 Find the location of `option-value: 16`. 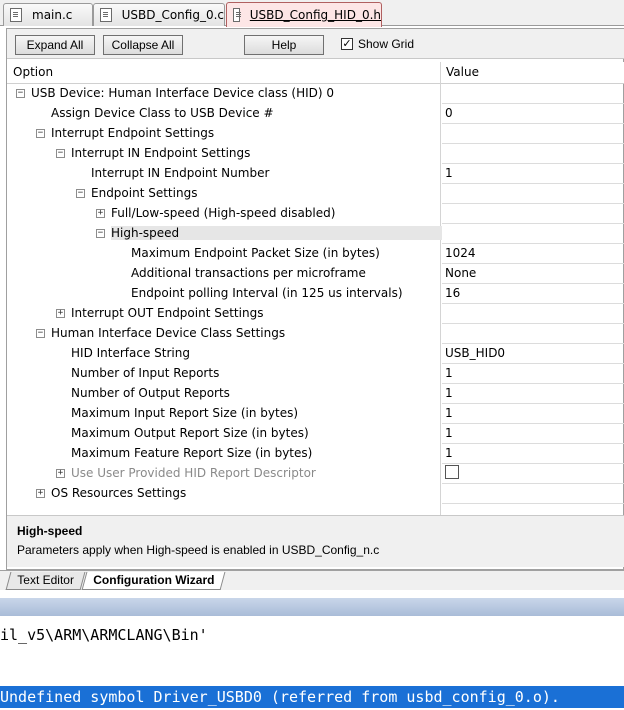

option-value: 16 is located at coordinates (452, 293).